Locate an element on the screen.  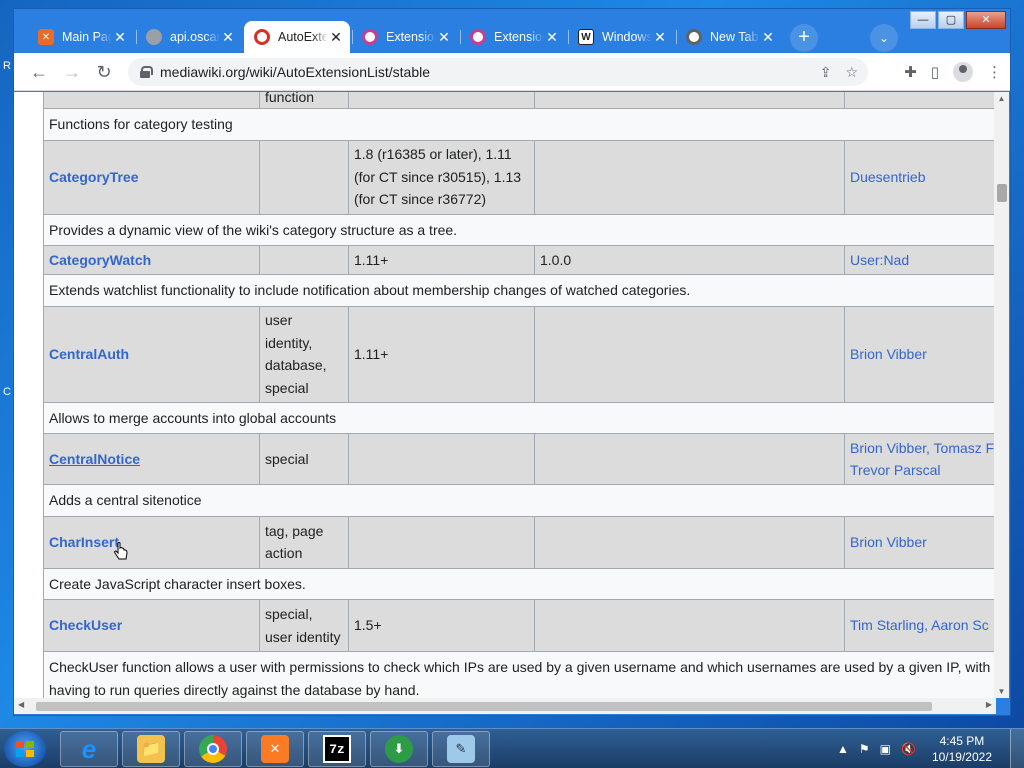
tab-new-tab: New Tab ✕ is located at coordinates (729, 37).